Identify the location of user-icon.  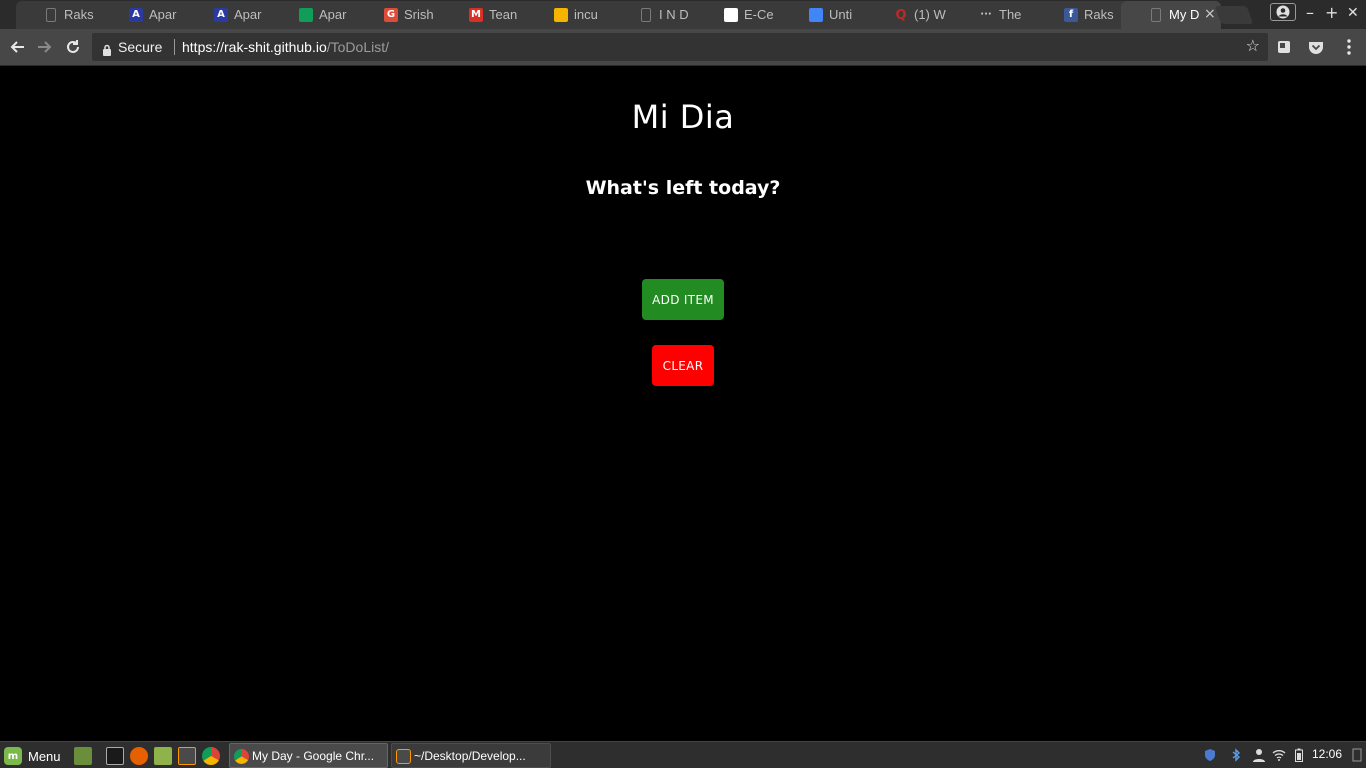
(1259, 755).